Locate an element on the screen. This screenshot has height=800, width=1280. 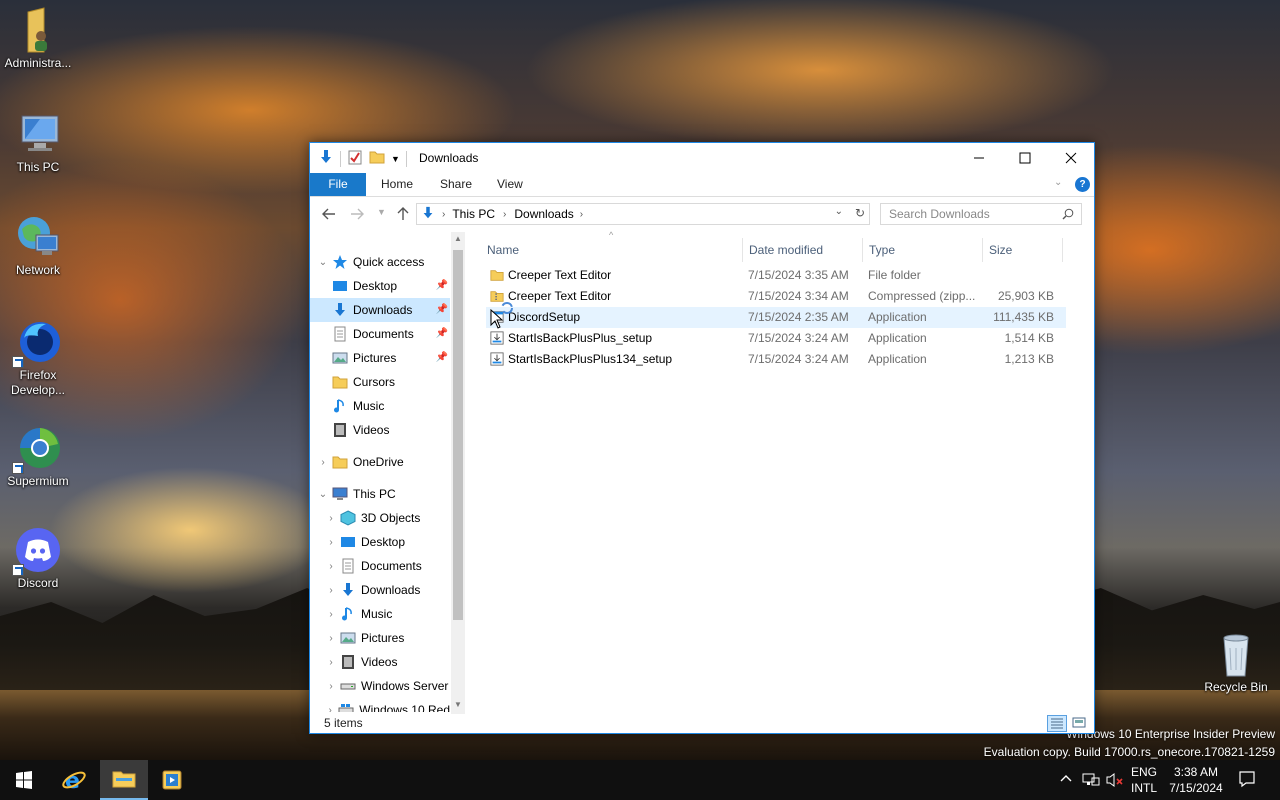
nav-pc-downloads: › Downloads is located at coordinates (380, 590).